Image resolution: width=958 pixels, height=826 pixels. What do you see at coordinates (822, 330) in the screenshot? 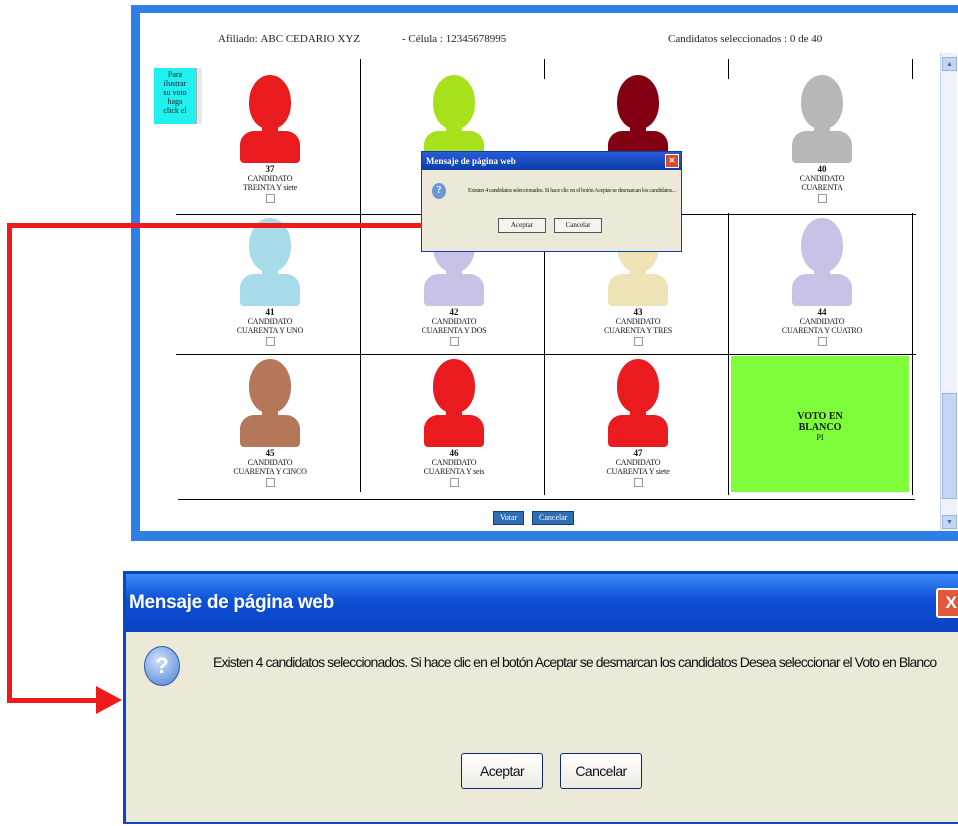
I see `candidate-name: CUARENTA Y CUATRO` at bounding box center [822, 330].